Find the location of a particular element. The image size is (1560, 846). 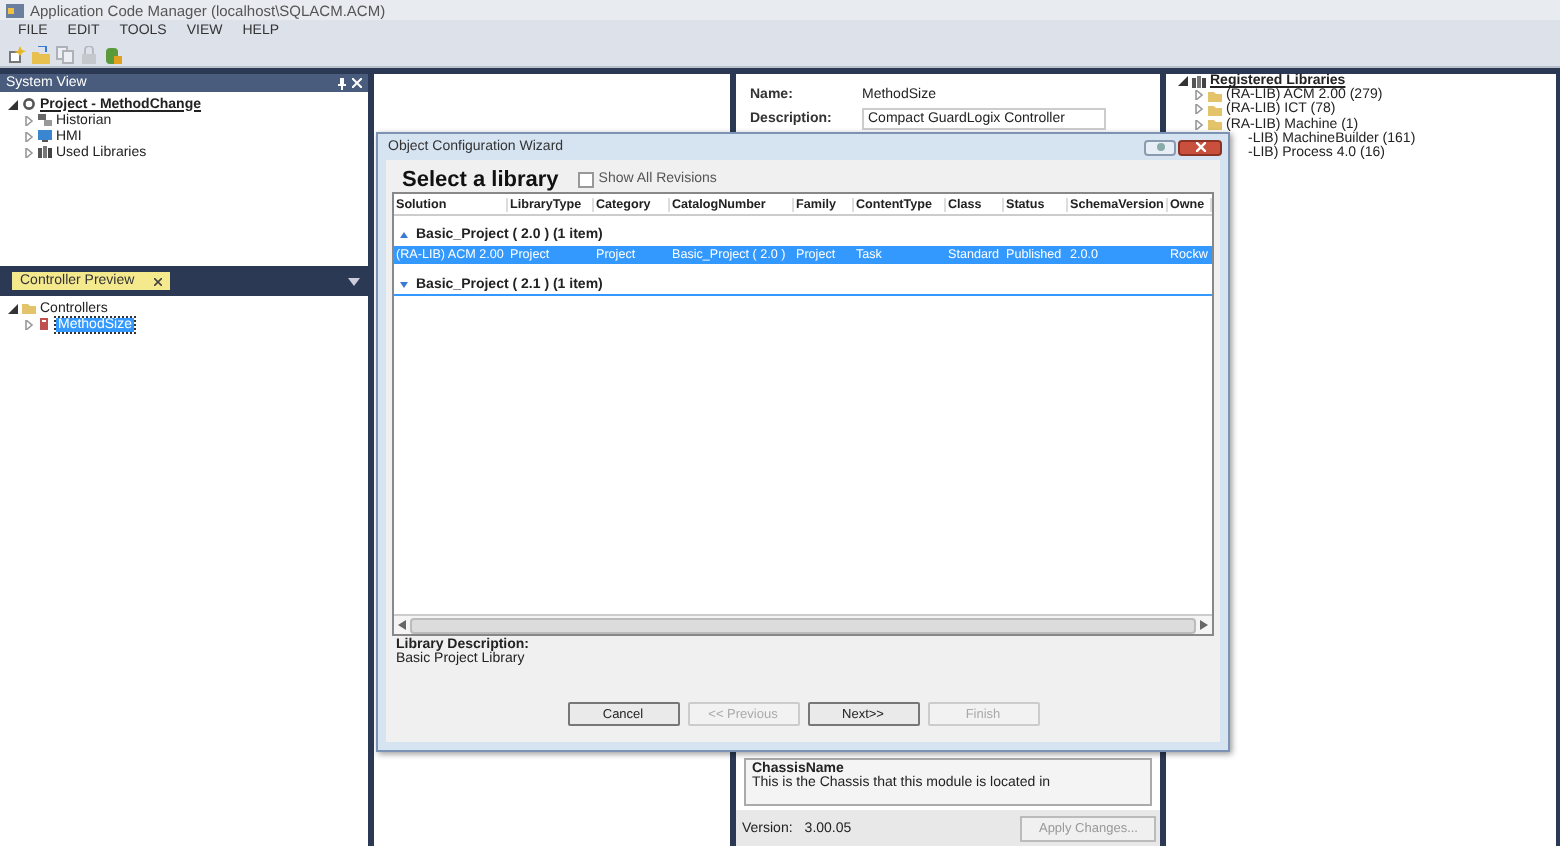

dialog-heading: Select a library is located at coordinates (480, 179).